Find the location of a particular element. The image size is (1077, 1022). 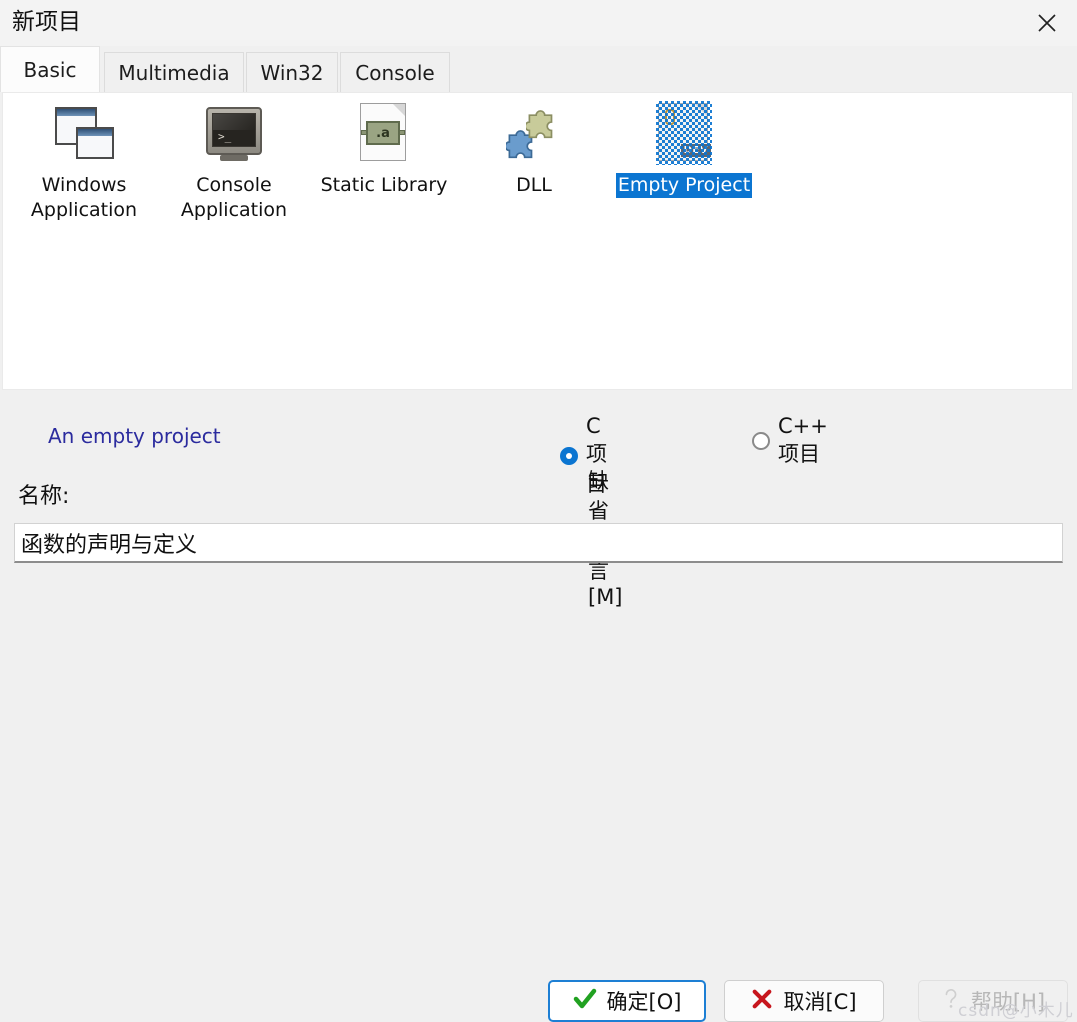

cross-icon is located at coordinates (762, 1001).